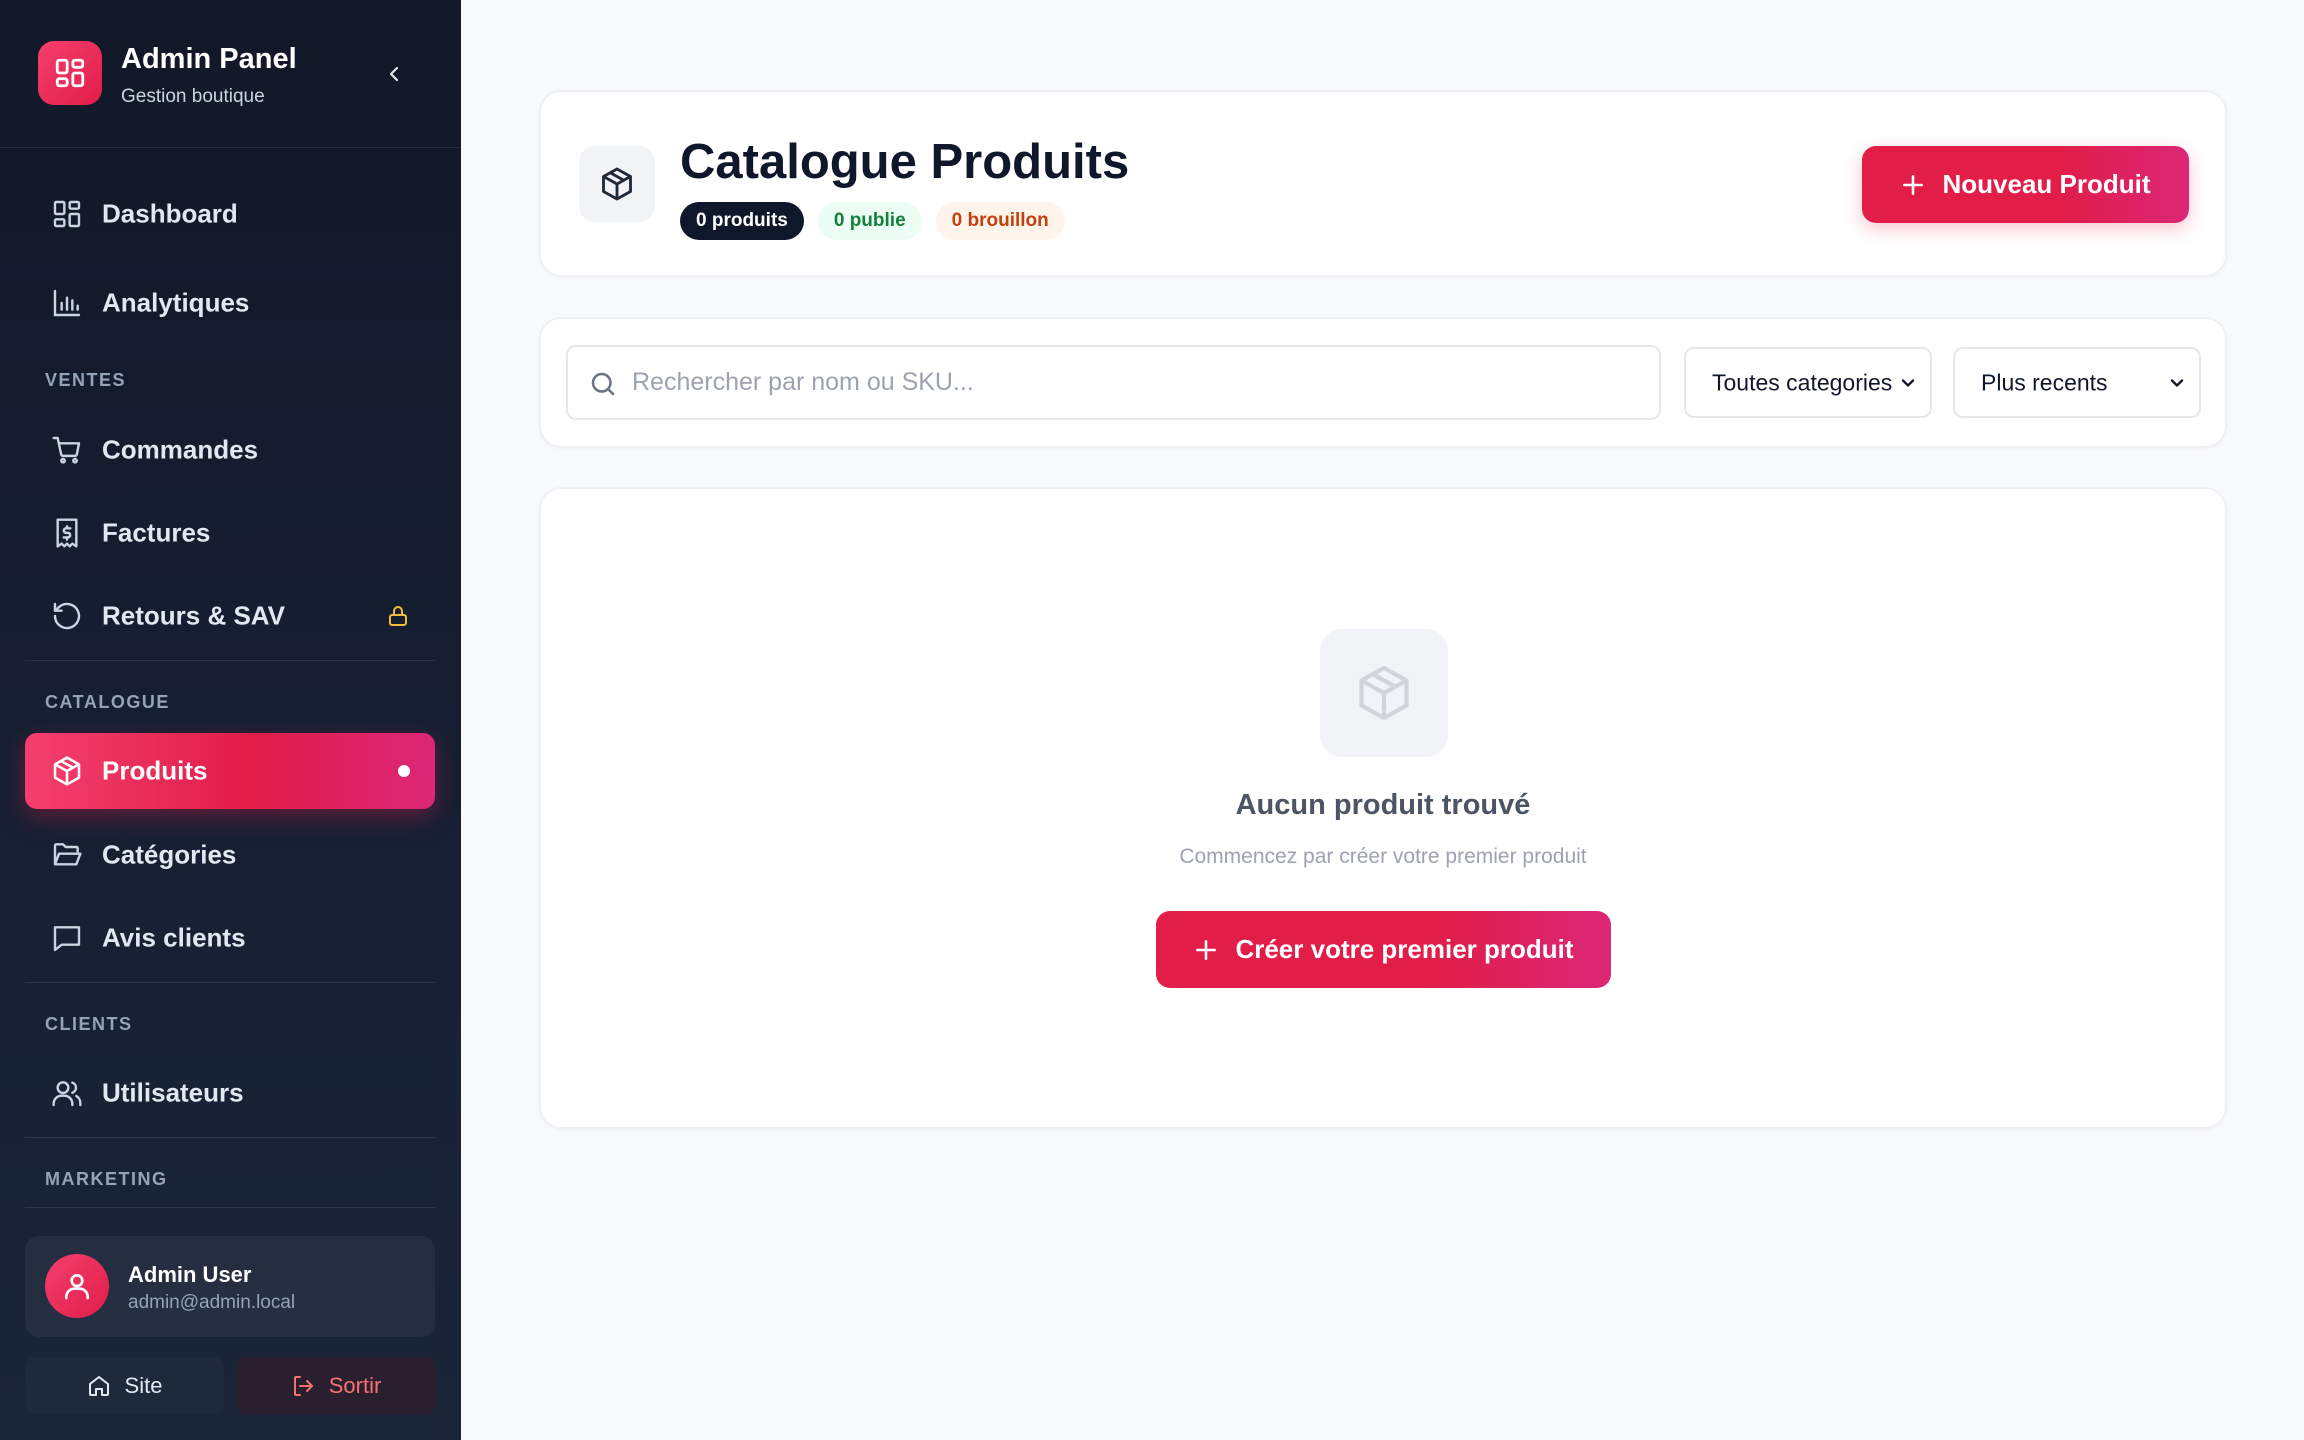 The image size is (2304, 1440). Describe the element at coordinates (107, 702) in the screenshot. I see `section-label-catalogue: CATALOGUE` at that location.